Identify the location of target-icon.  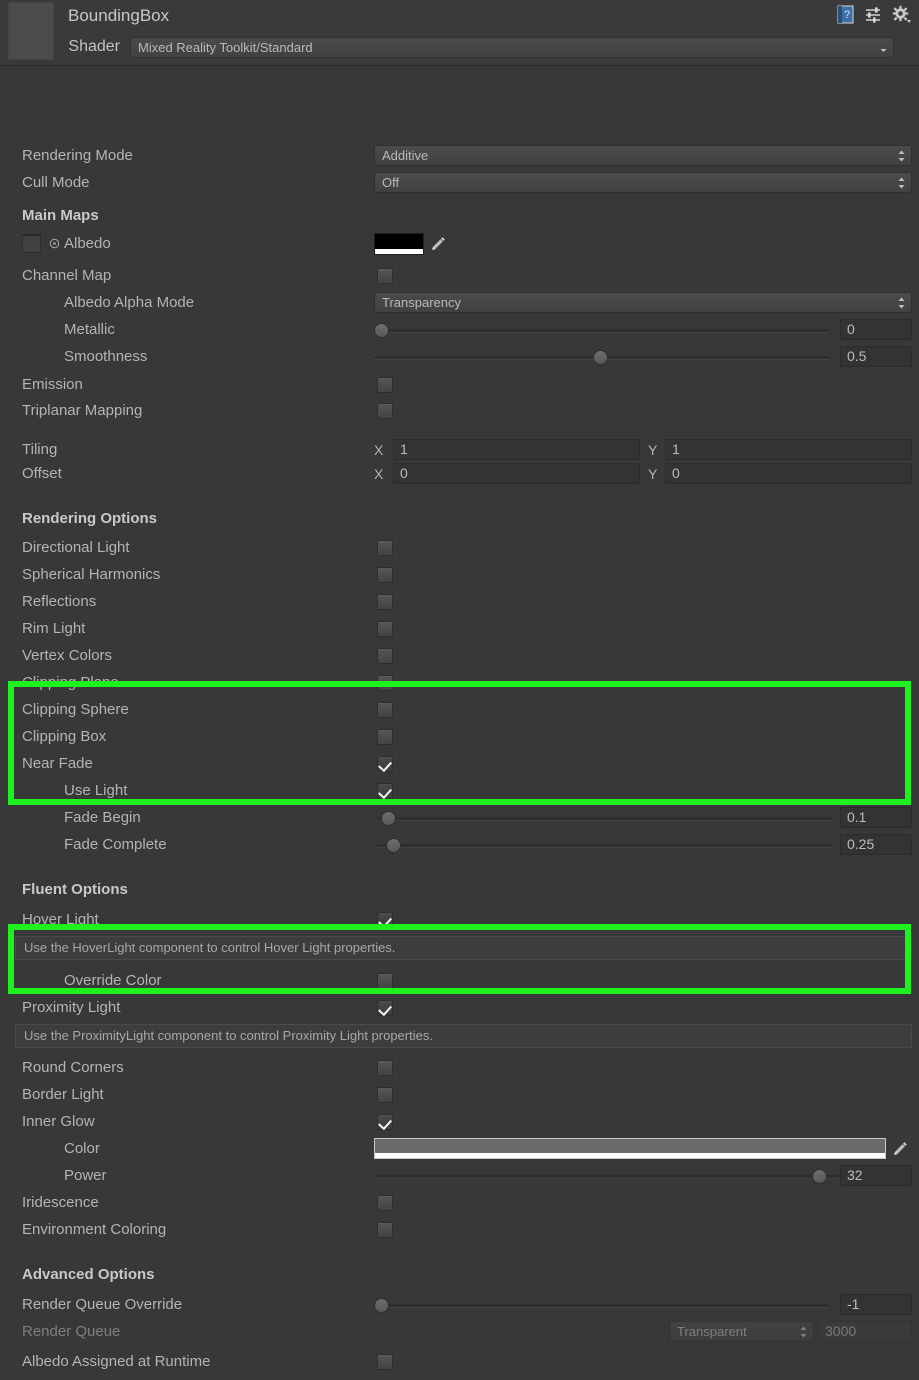
(54, 243).